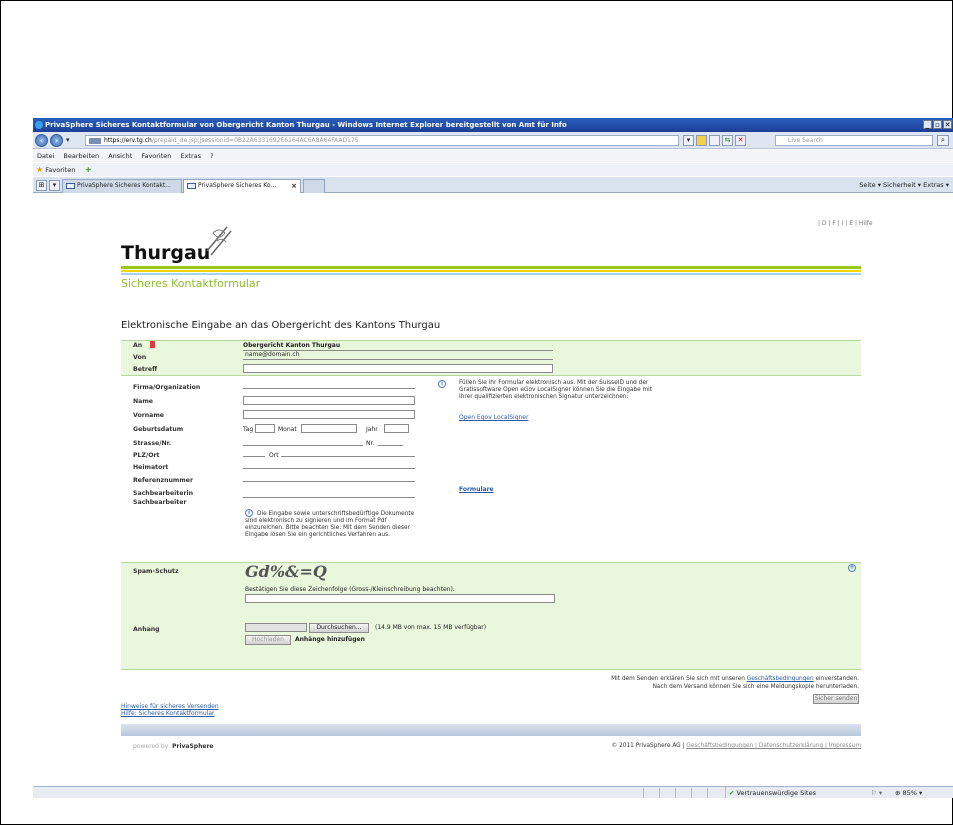  Describe the element at coordinates (294, 186) in the screenshot. I see `close-tab-icon: ×` at that location.